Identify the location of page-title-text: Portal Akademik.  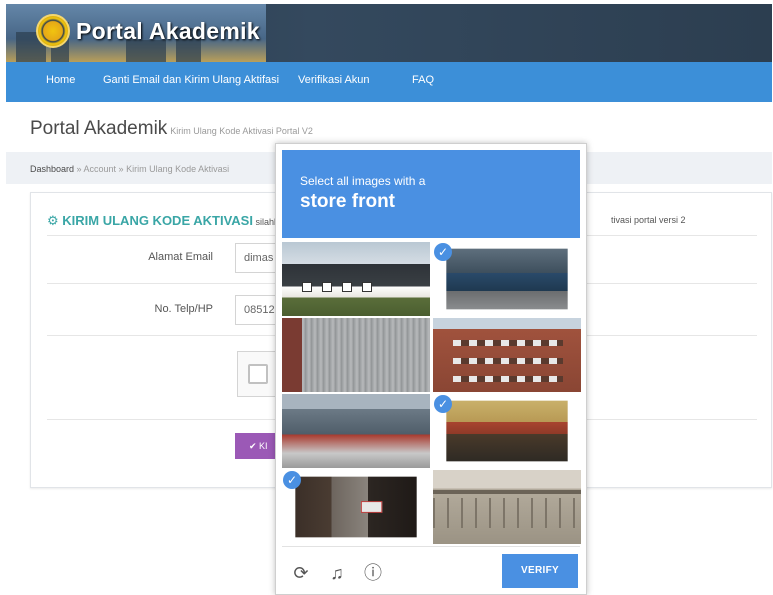
(99, 128).